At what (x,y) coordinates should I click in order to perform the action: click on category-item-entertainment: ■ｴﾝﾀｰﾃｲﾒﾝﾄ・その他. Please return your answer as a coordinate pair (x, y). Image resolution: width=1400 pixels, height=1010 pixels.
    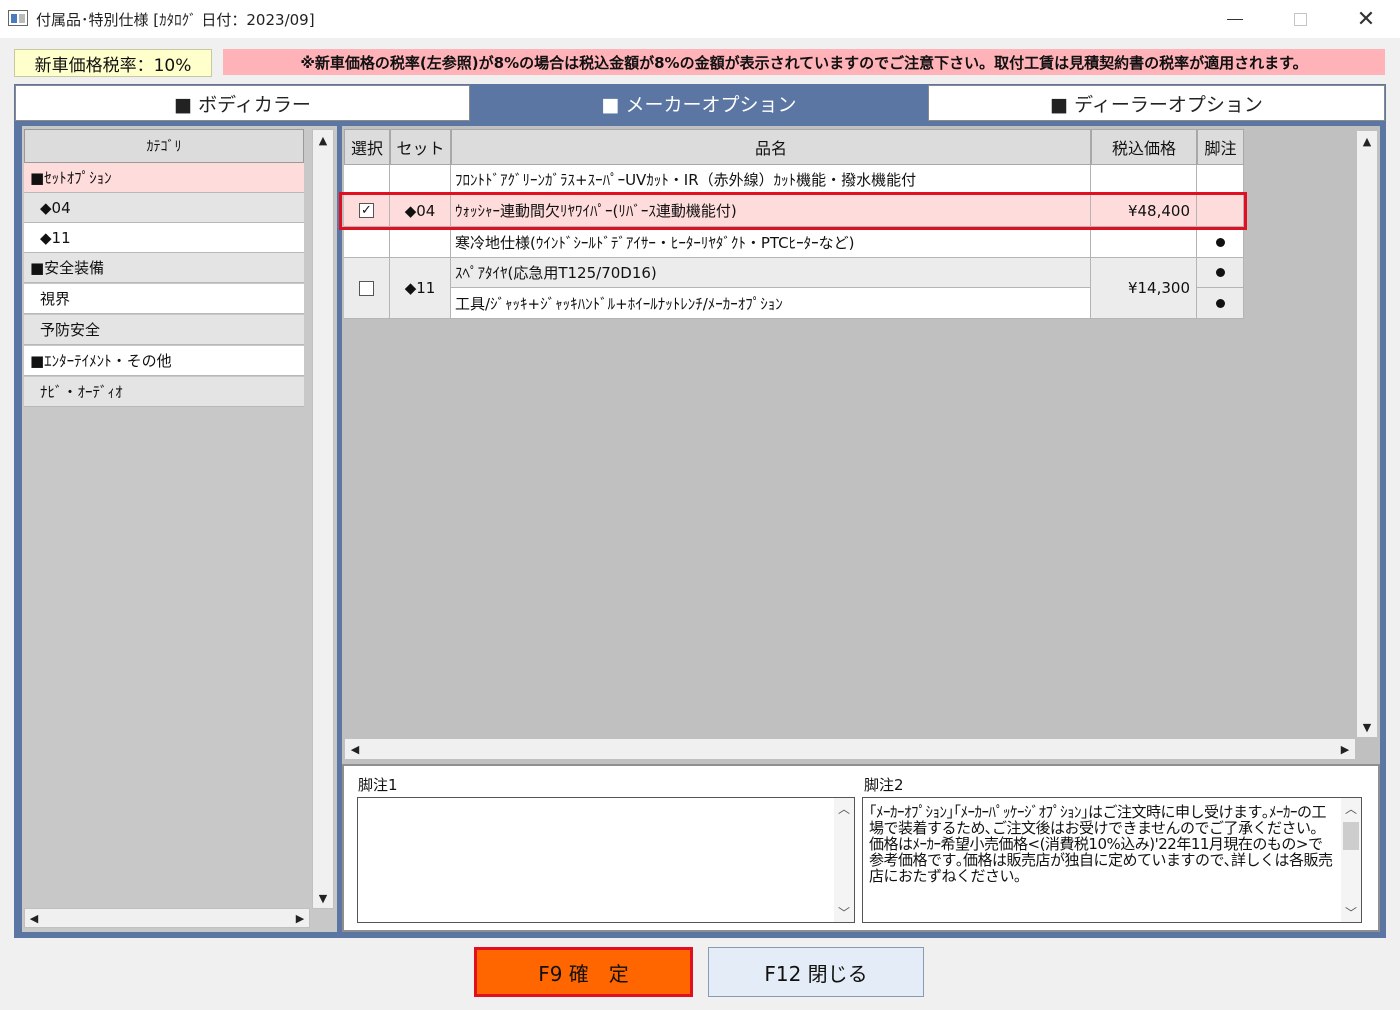
    Looking at the image, I should click on (164, 361).